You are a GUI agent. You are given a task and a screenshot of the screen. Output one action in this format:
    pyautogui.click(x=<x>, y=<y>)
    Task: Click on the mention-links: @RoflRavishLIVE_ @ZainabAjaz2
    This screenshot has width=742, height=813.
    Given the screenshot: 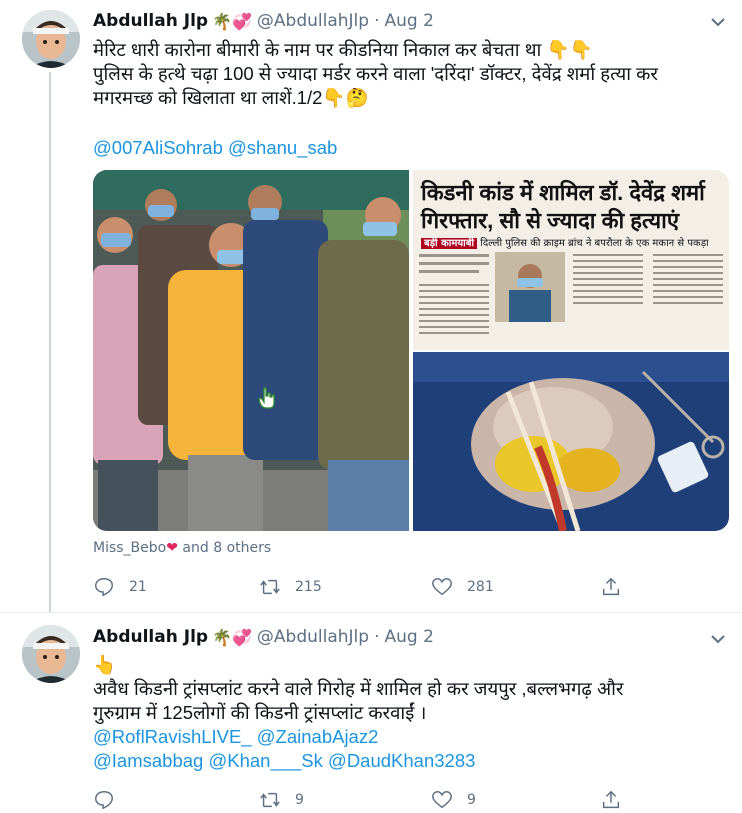 What is the action you would take?
    pyautogui.click(x=408, y=737)
    